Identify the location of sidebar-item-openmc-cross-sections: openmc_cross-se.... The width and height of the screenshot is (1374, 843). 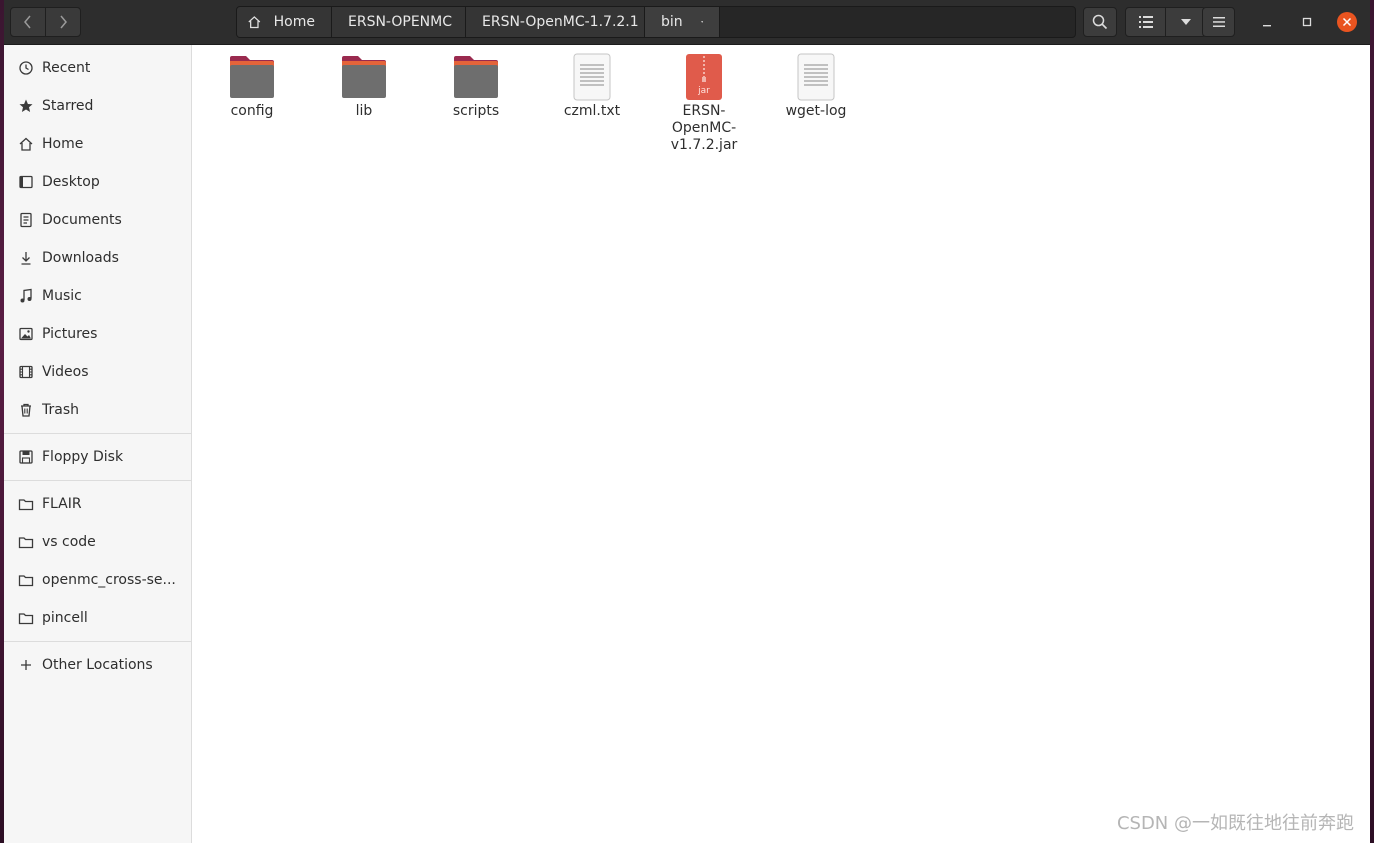
(98, 580).